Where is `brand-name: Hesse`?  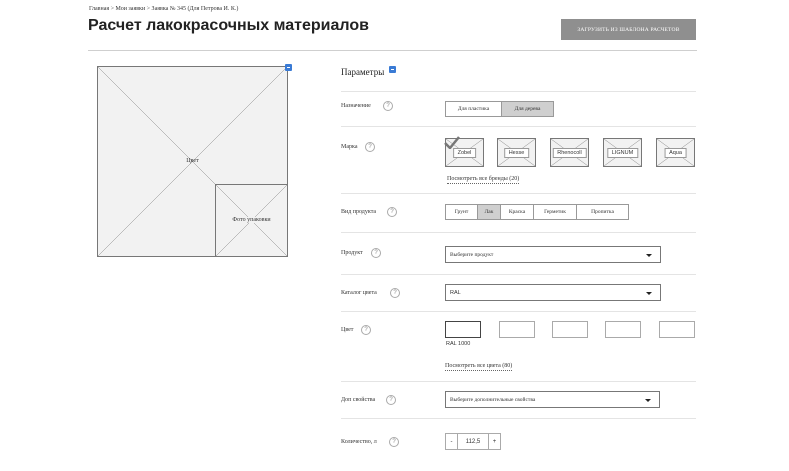
brand-name: Hesse is located at coordinates (516, 152).